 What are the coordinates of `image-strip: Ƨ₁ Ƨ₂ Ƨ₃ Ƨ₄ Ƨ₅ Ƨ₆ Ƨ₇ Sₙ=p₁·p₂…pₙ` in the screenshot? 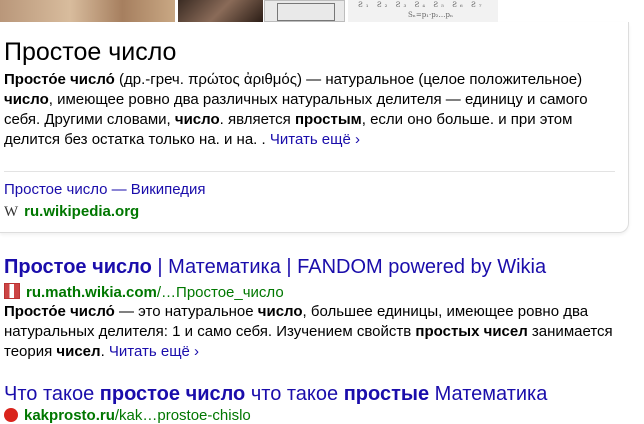 It's located at (322, 11).